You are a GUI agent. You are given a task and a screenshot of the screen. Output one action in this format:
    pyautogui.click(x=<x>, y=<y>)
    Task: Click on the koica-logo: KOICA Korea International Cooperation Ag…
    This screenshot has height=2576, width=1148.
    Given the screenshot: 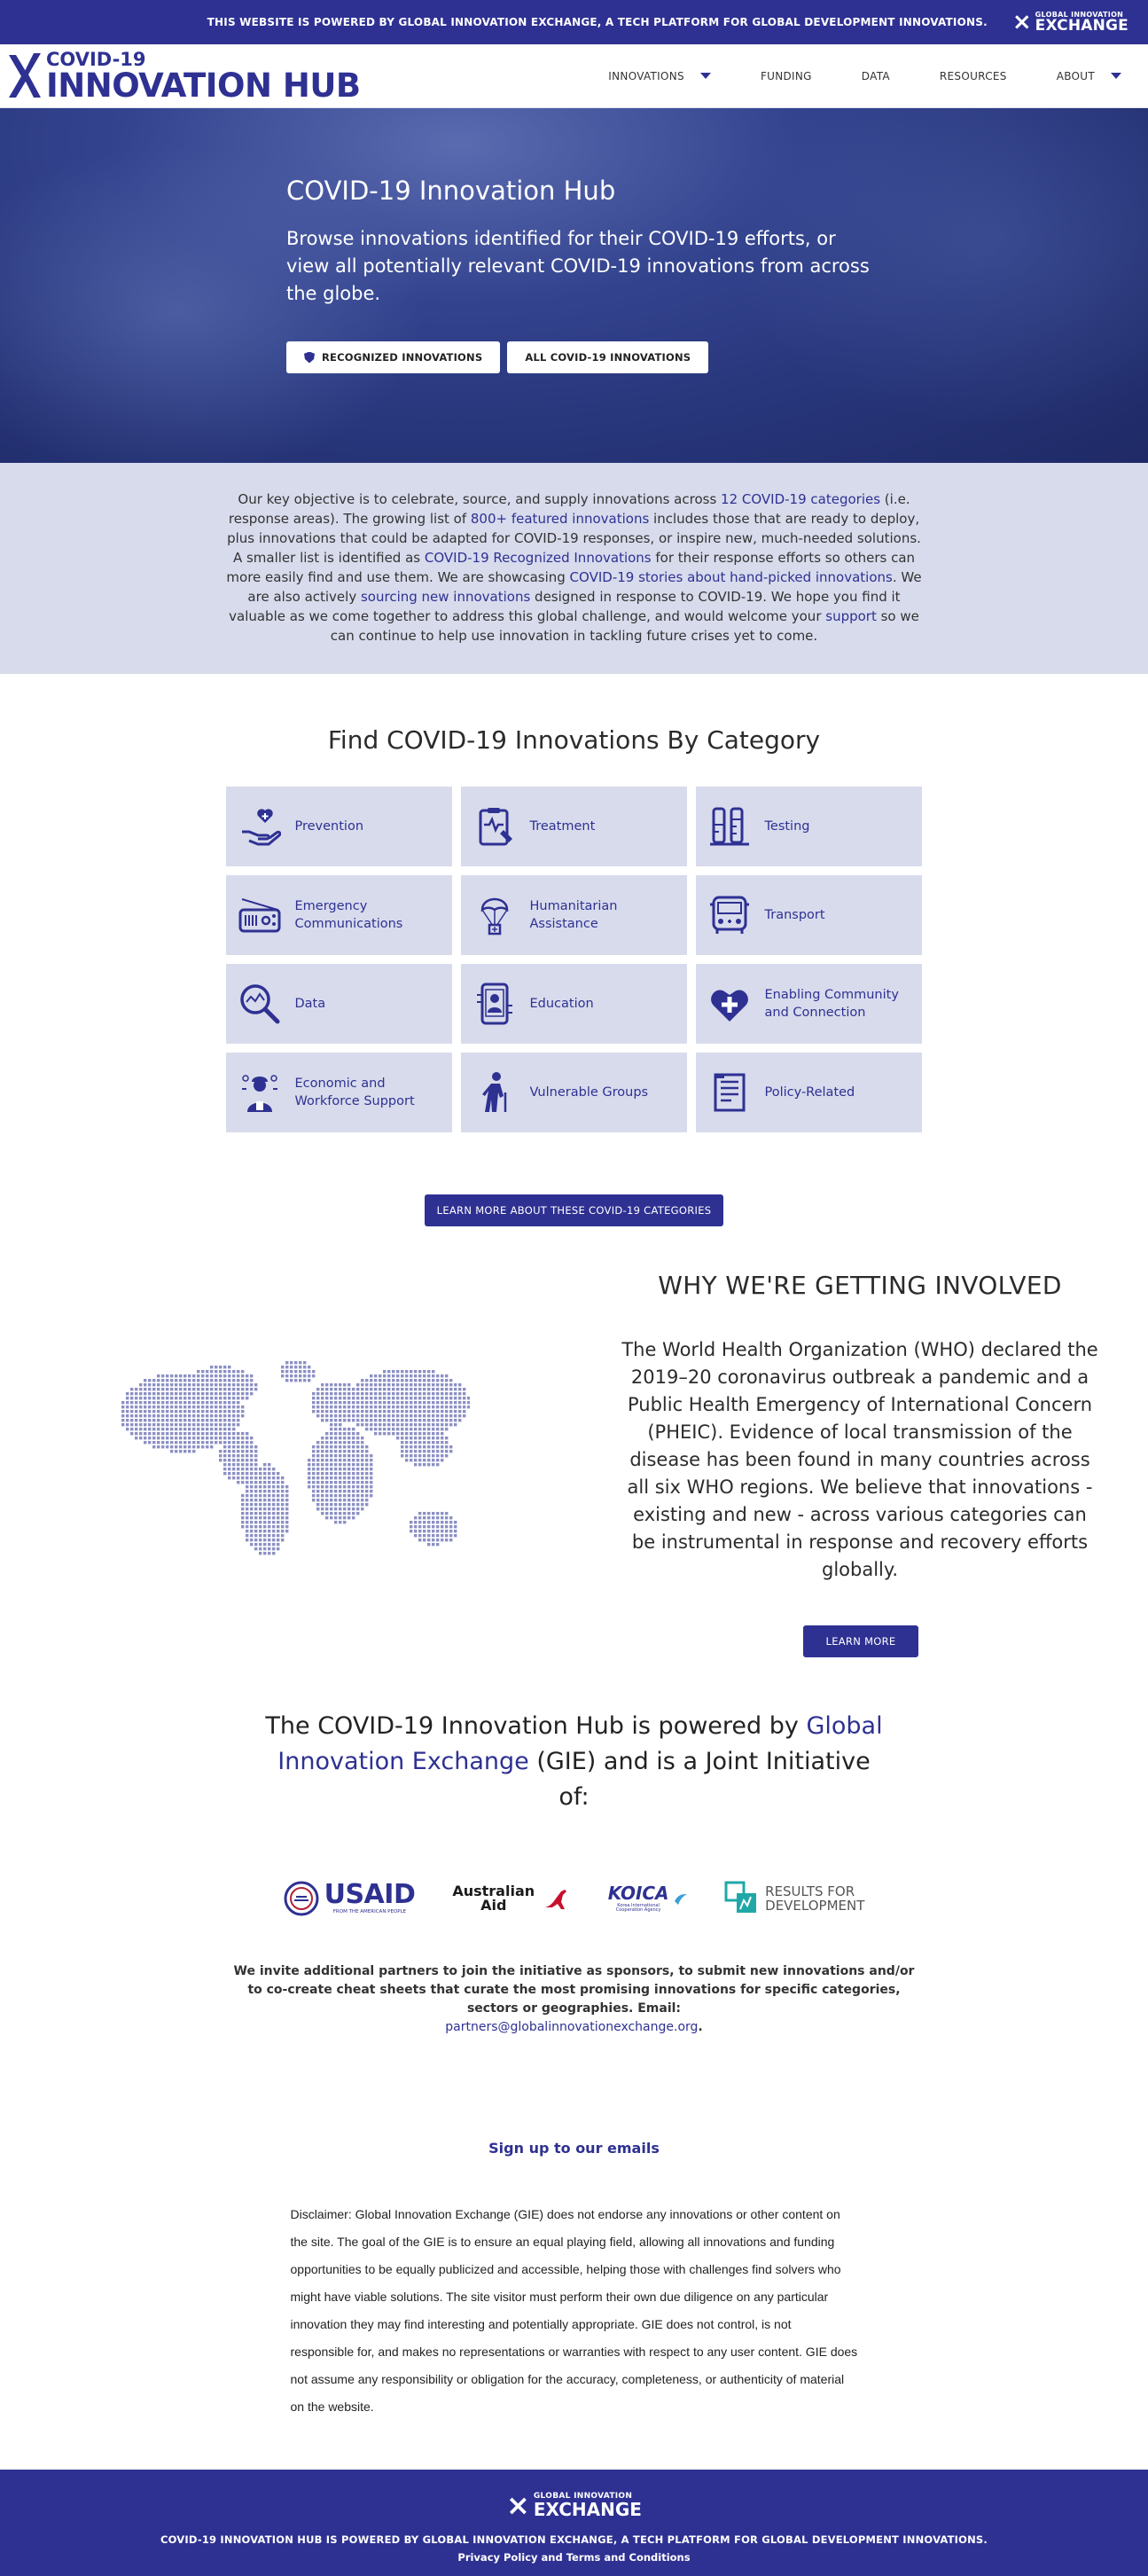 What is the action you would take?
    pyautogui.click(x=647, y=1898)
    